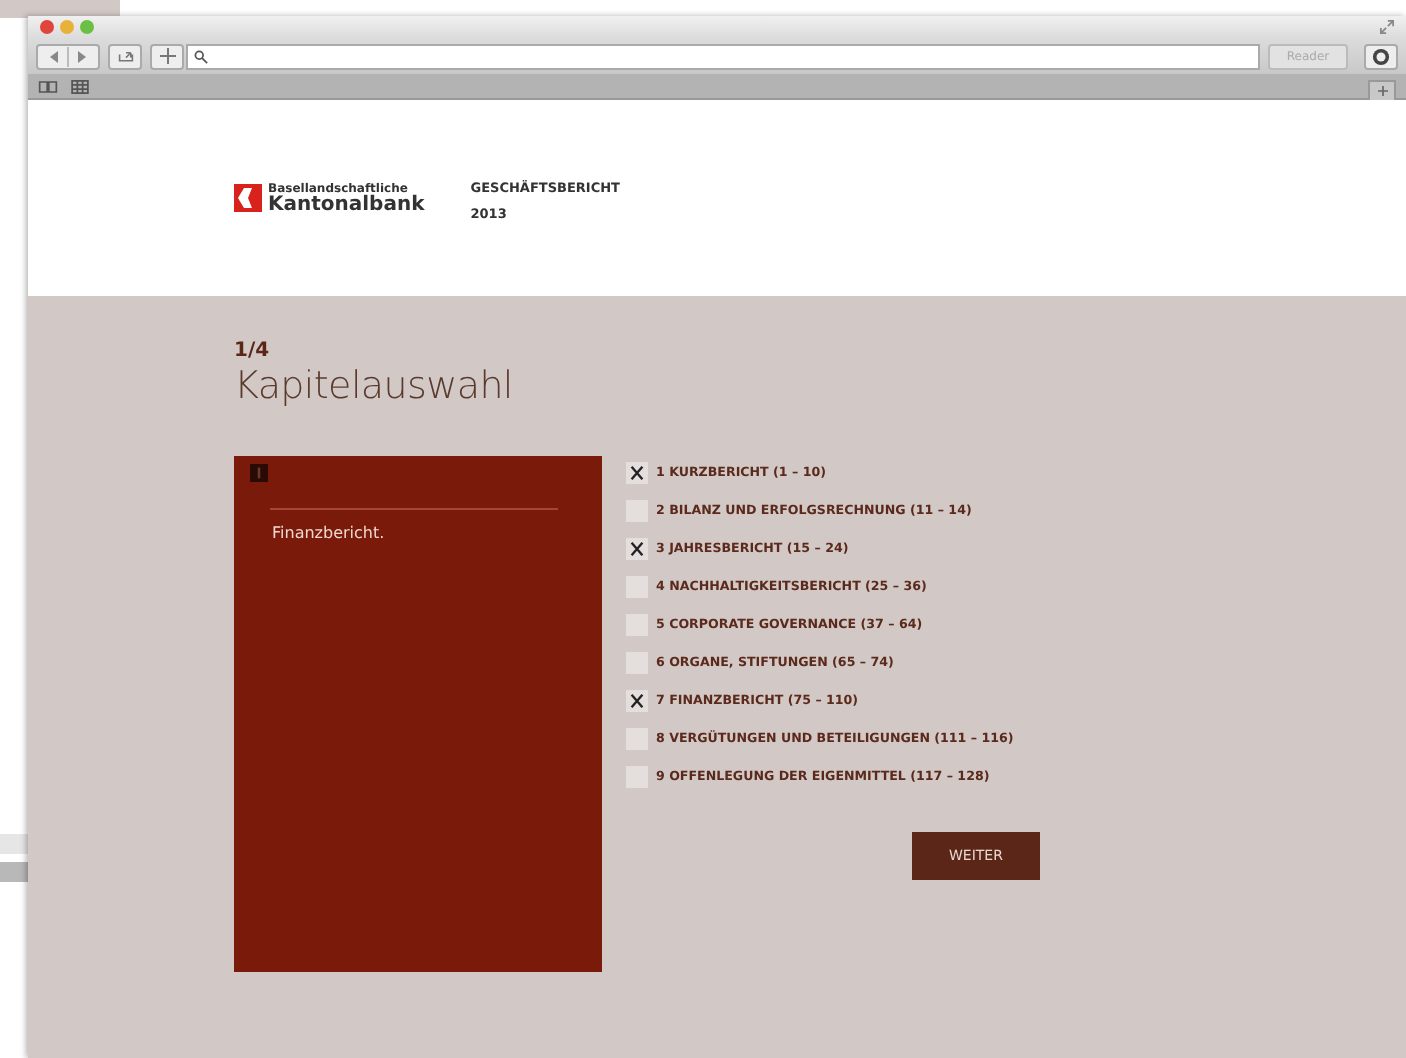 The width and height of the screenshot is (1406, 1058). I want to click on fullscreen-icon, so click(1387, 27).